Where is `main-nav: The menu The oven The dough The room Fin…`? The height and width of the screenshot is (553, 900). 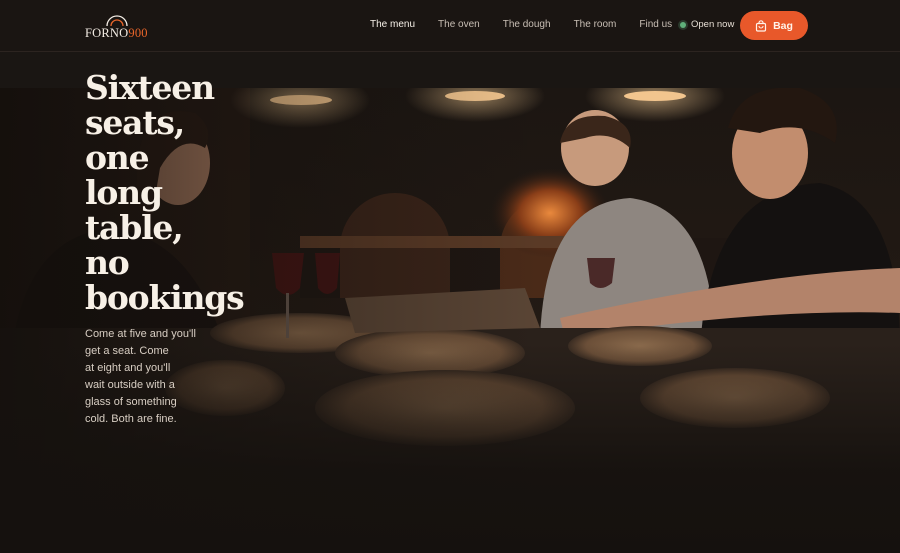
main-nav: The menu The oven The dough The room Fin… is located at coordinates (521, 24).